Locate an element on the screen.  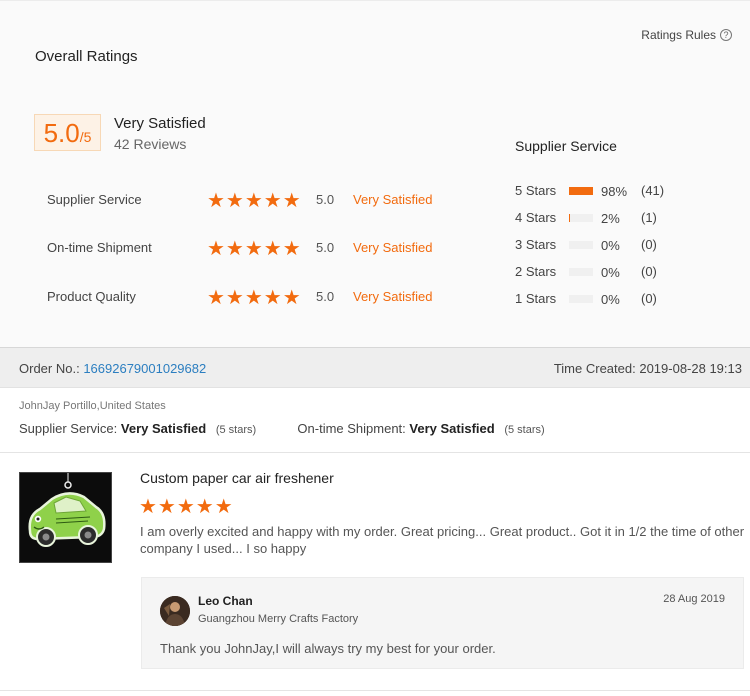
rating-row-product-quality: Product Quality ★★★★★ 5.0 Very Satisfied is located at coordinates (257, 298).